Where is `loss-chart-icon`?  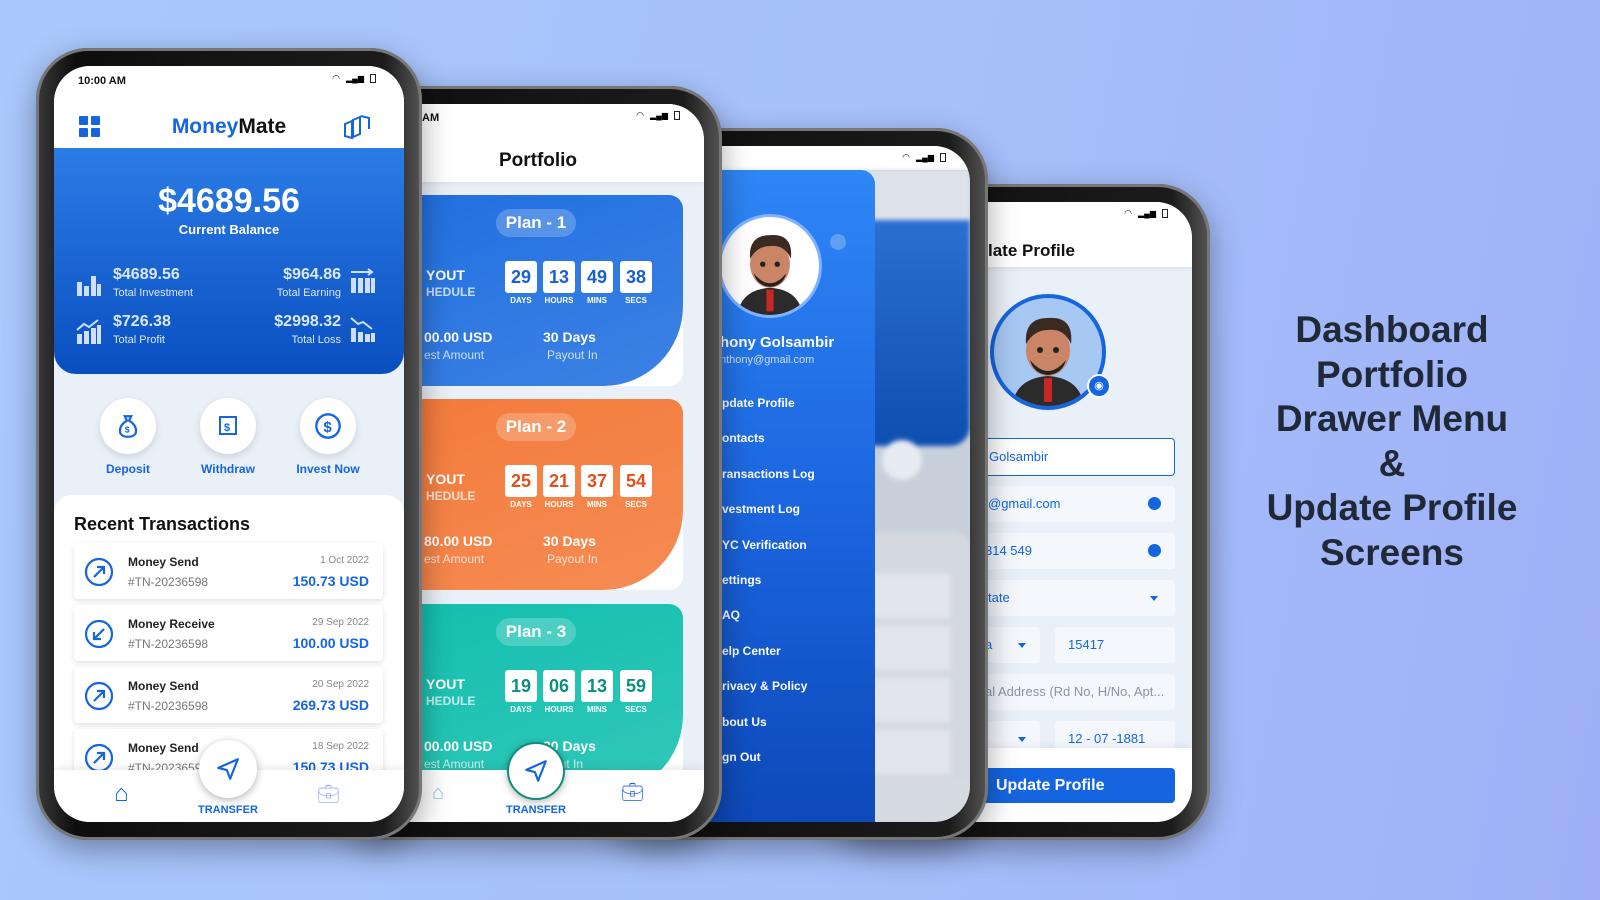 loss-chart-icon is located at coordinates (363, 331).